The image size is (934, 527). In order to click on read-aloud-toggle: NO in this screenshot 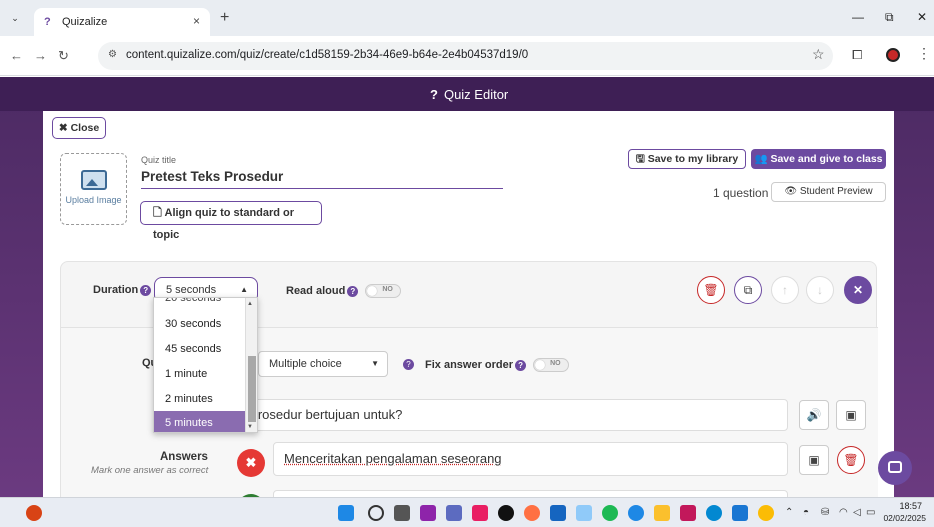, I will do `click(383, 291)`.